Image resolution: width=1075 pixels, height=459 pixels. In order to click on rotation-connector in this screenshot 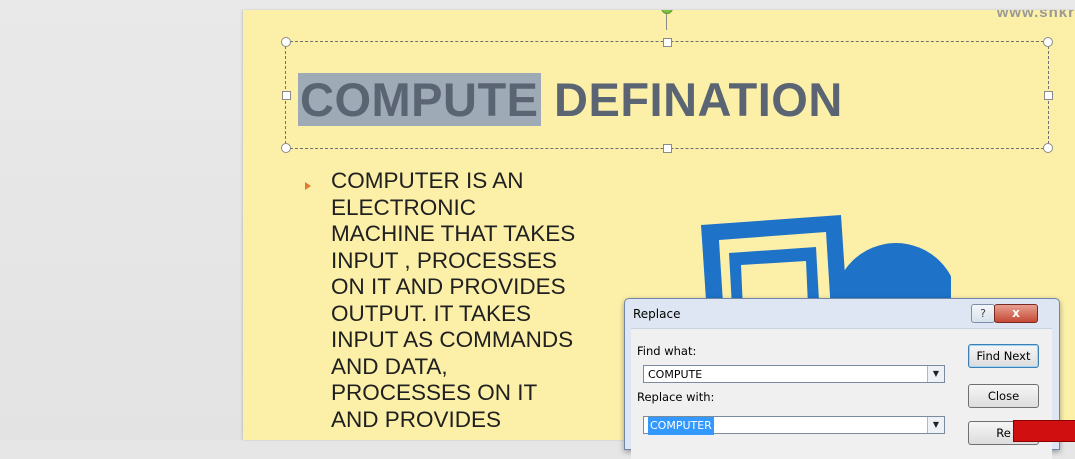, I will do `click(666, 21)`.